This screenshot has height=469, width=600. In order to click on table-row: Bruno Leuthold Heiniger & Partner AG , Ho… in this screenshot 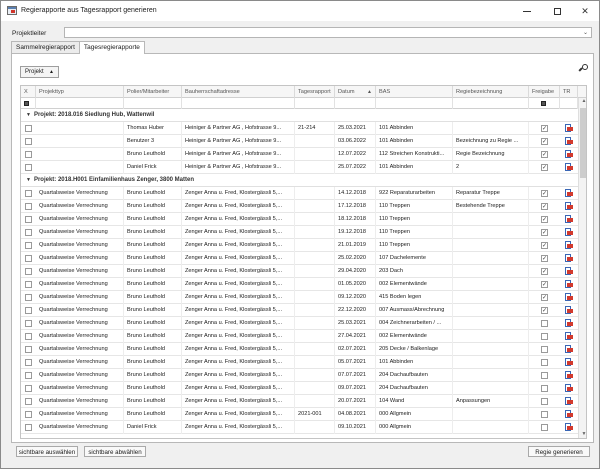, I will do `click(299, 154)`.